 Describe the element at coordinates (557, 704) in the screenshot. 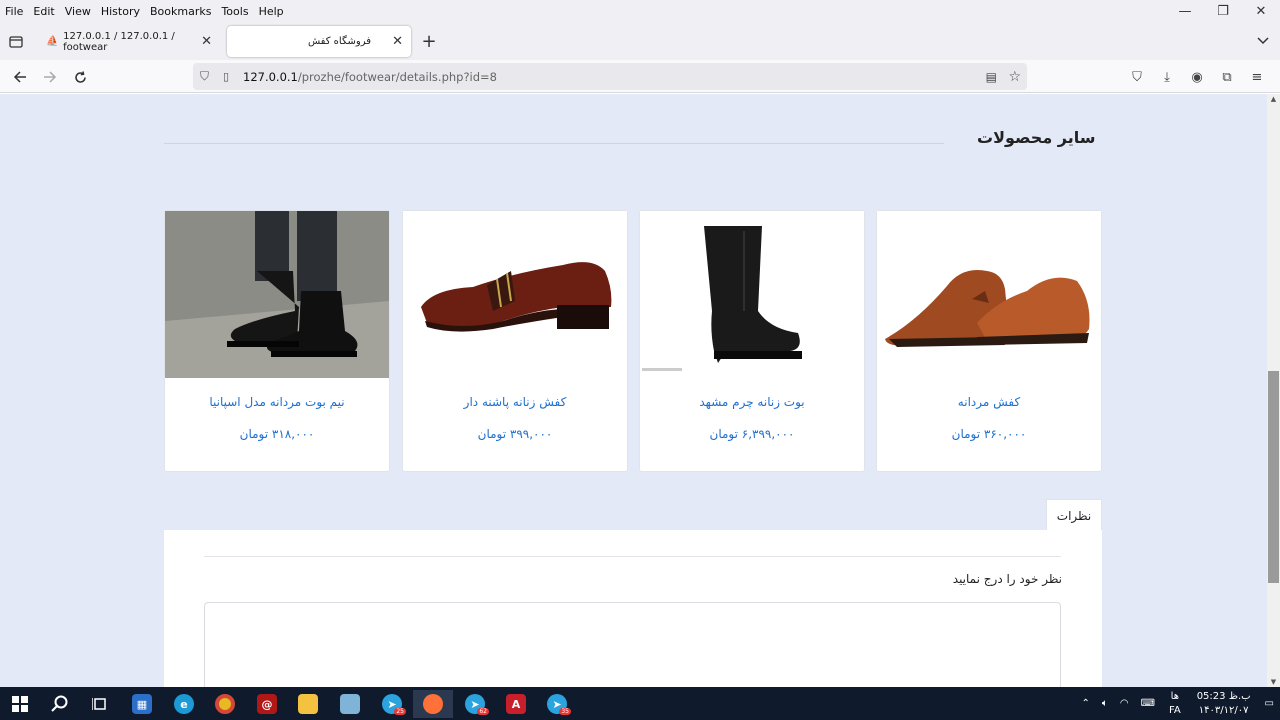

I see `telegram-icon: ➤ 35` at that location.